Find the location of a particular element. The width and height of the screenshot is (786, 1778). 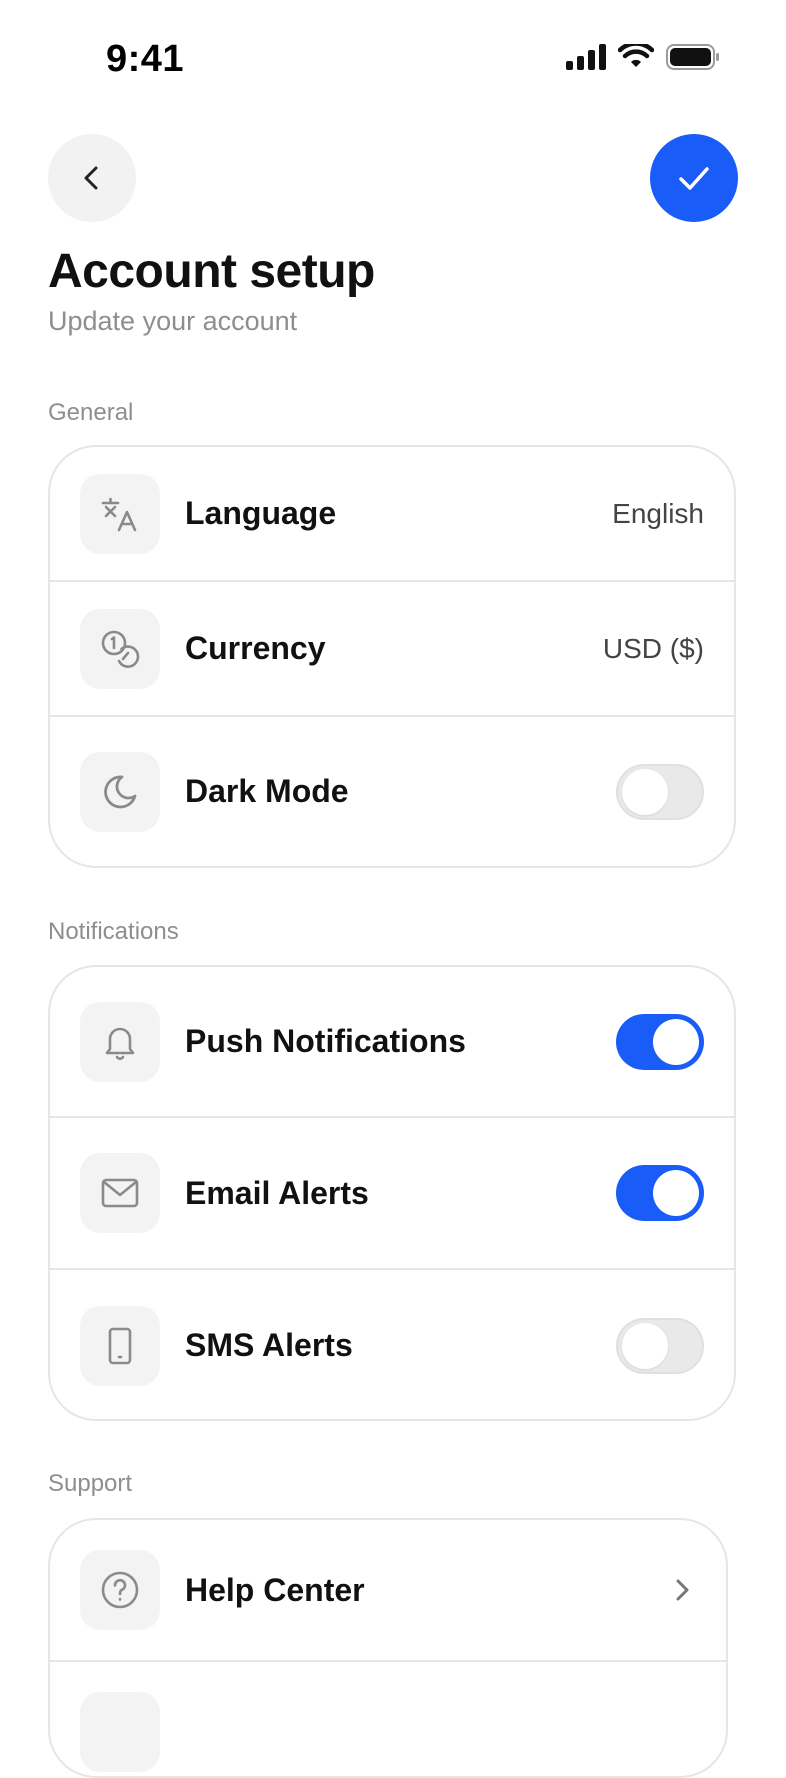

status-icons is located at coordinates (643, 57).